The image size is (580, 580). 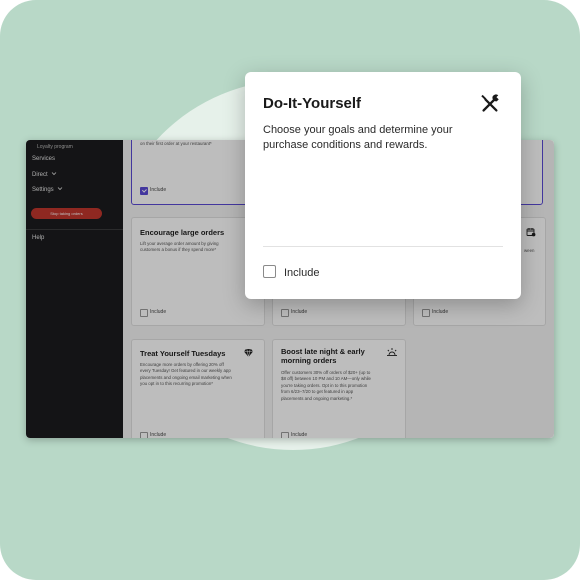 What do you see at coordinates (302, 273) in the screenshot?
I see `include-label: Include` at bounding box center [302, 273].